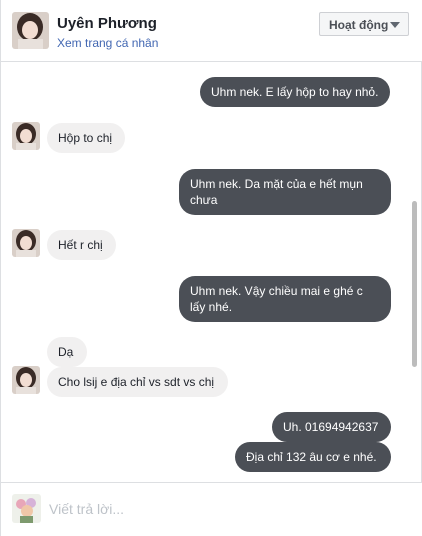 The image size is (422, 536). I want to click on message-bubble-outgoing: Uhm nek. Da mặt của e hết mụn chưa, so click(285, 192).